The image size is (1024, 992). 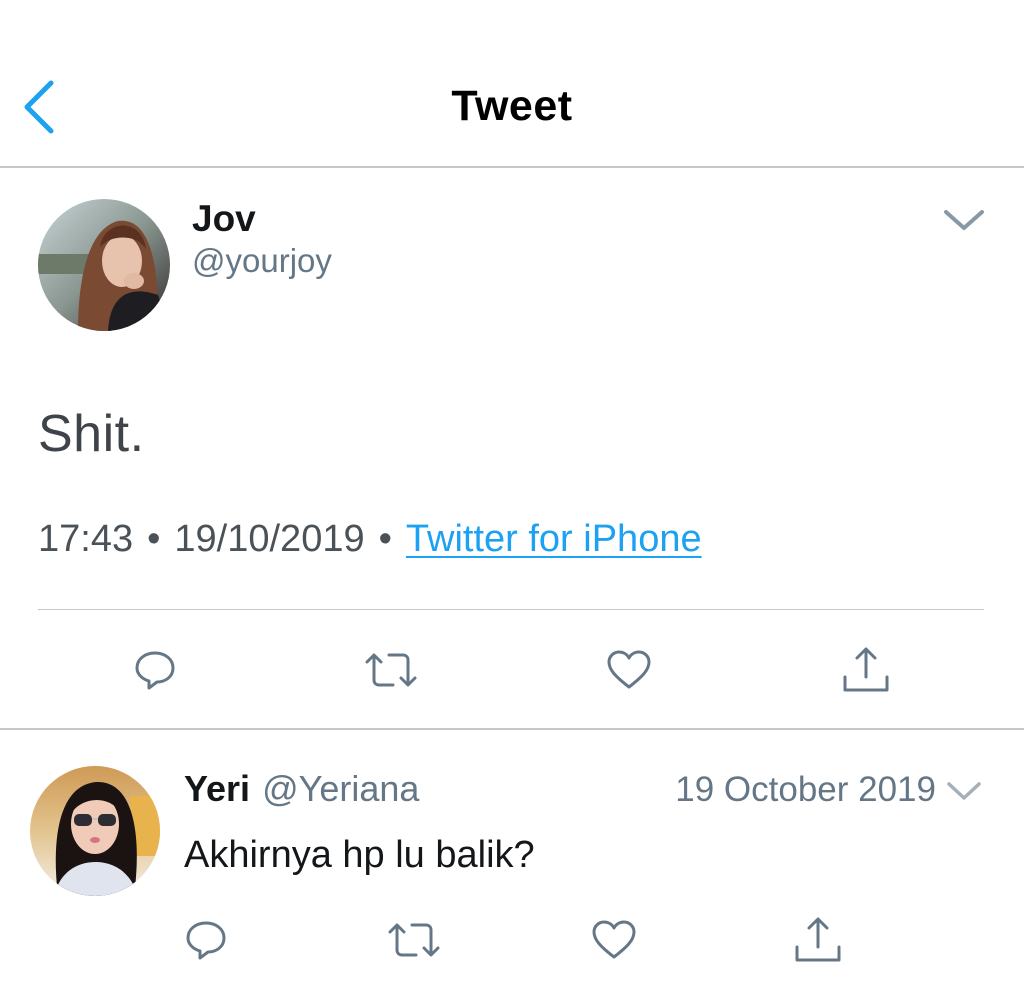 I want to click on reply-menu-button, so click(x=964, y=791).